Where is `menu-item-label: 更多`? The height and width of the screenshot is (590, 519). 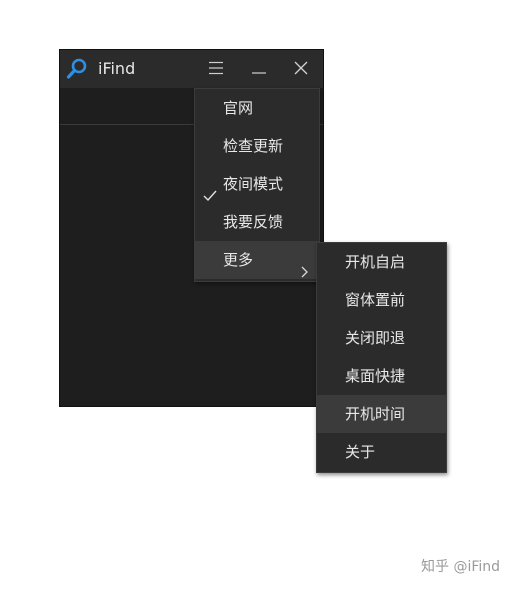
menu-item-label: 更多 is located at coordinates (238, 260).